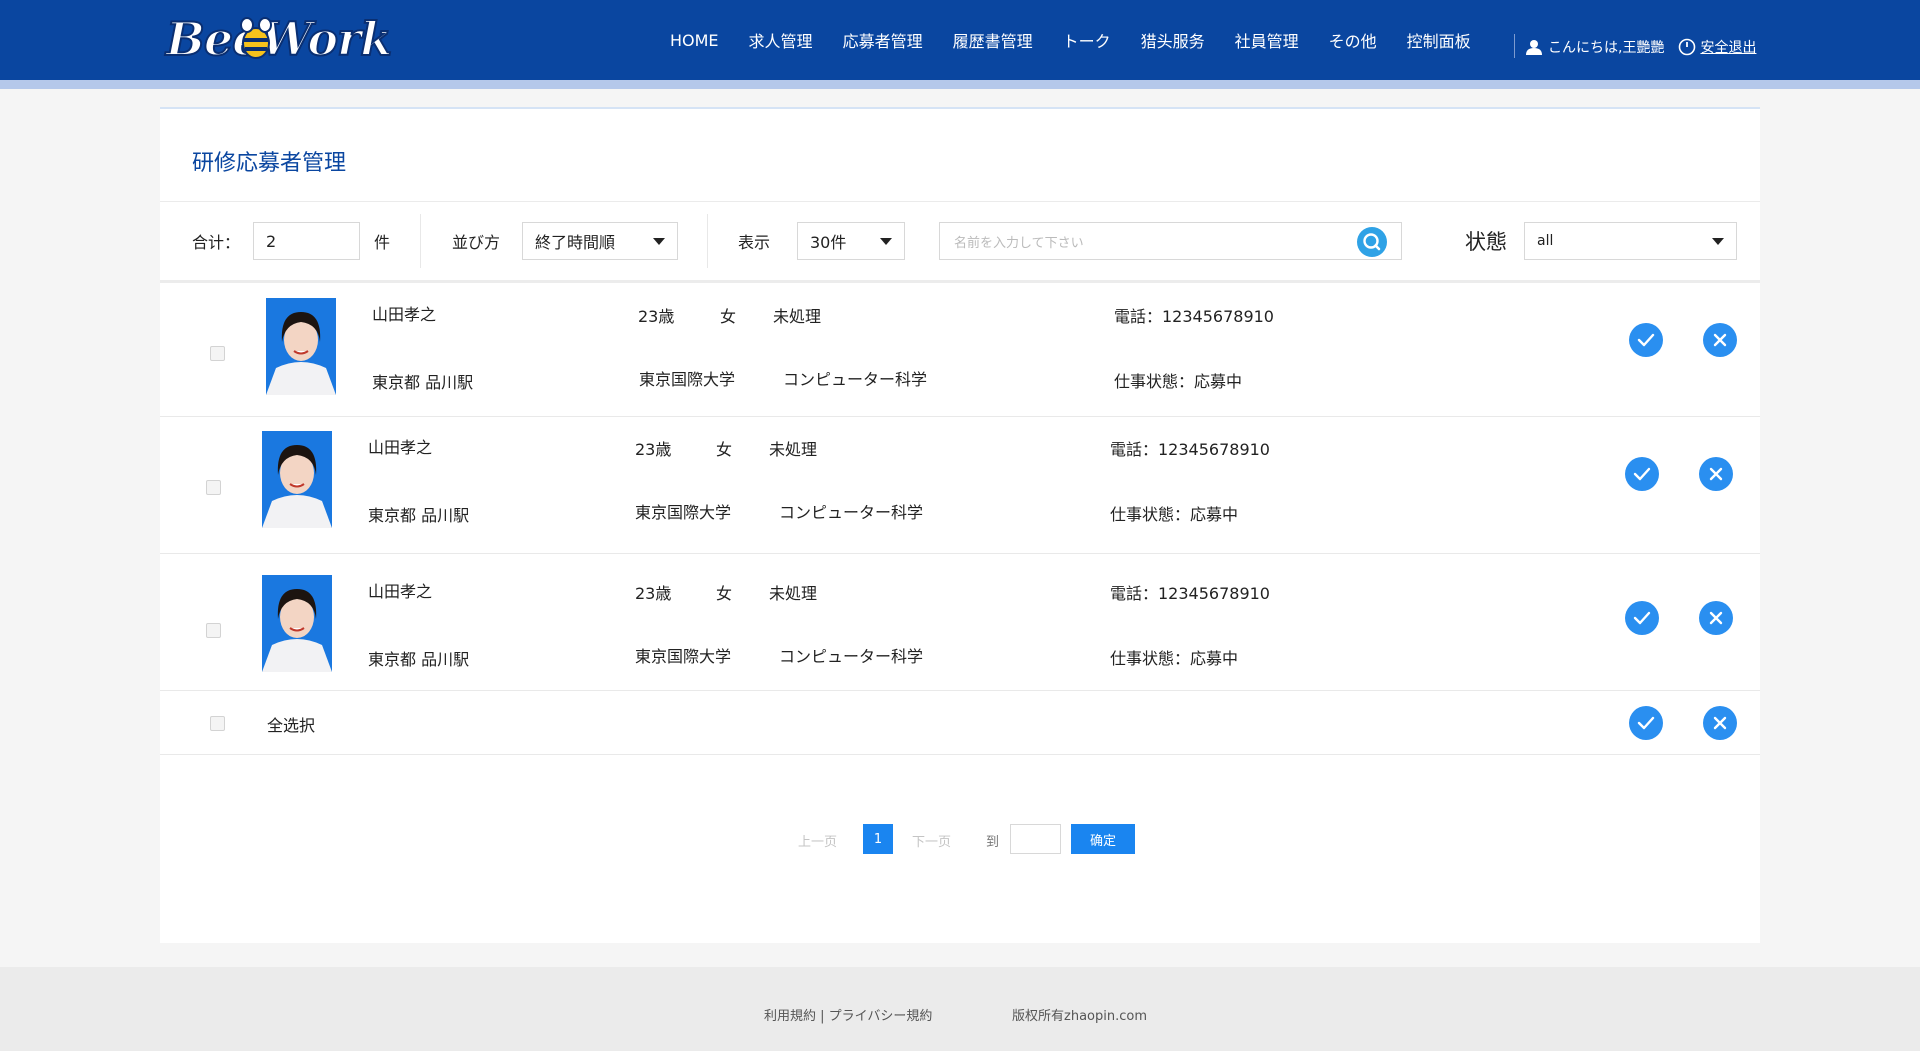 The image size is (1920, 1051). Describe the element at coordinates (960, 1009) in the screenshot. I see `footer: 利用規約 | プライバシー規約 版权所有zhaopin.com` at that location.